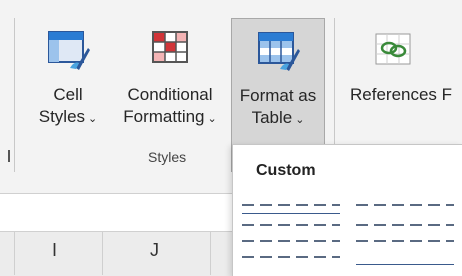 The width and height of the screenshot is (462, 276). Describe the element at coordinates (401, 94) in the screenshot. I see `references-label: References F` at that location.